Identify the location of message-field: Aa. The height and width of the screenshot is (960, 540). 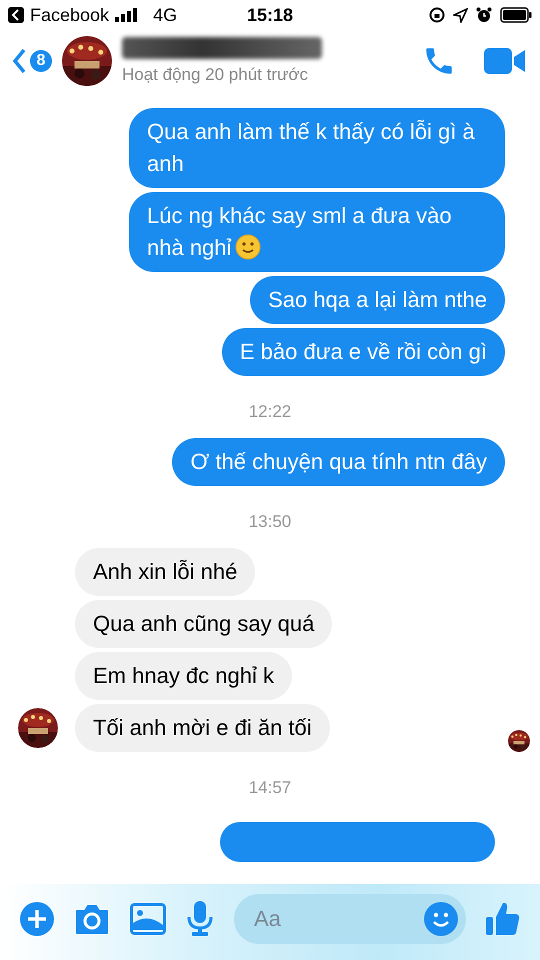
(350, 919).